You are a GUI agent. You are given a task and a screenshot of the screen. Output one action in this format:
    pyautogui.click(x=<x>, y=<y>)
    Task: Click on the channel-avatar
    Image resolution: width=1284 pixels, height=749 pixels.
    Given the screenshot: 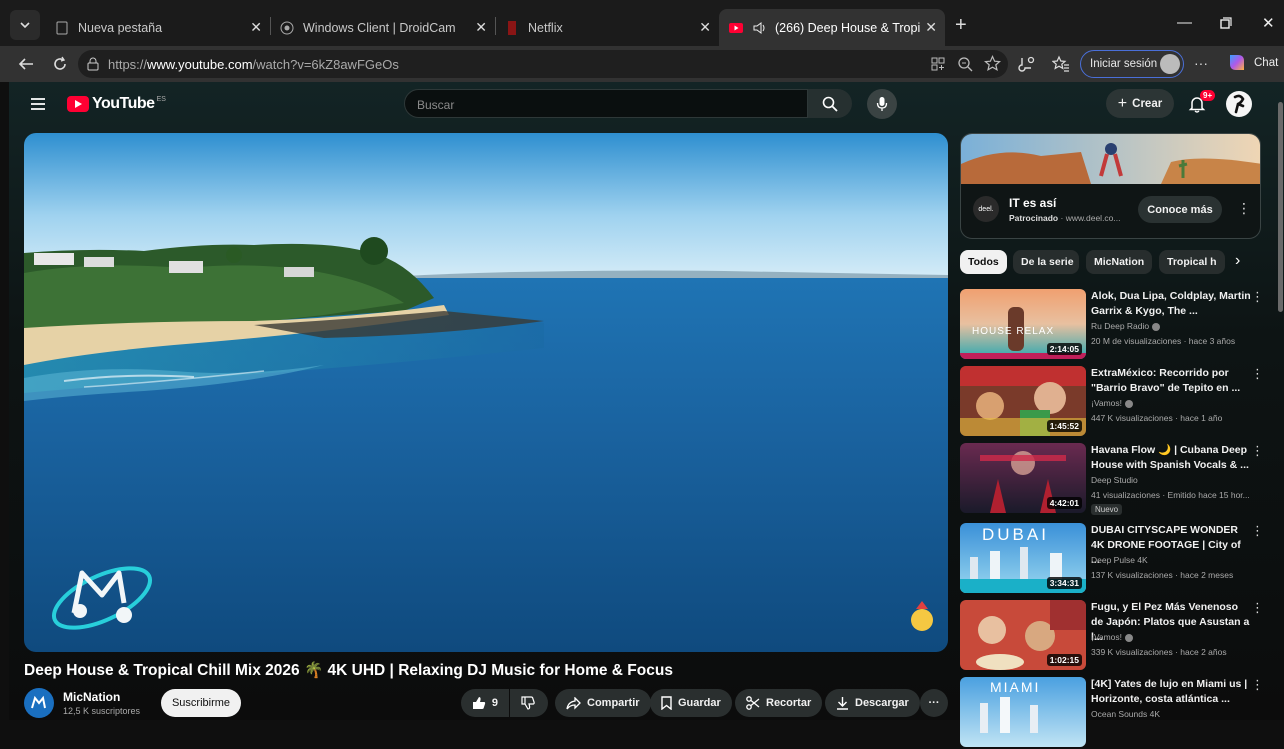 What is the action you would take?
    pyautogui.click(x=39, y=703)
    